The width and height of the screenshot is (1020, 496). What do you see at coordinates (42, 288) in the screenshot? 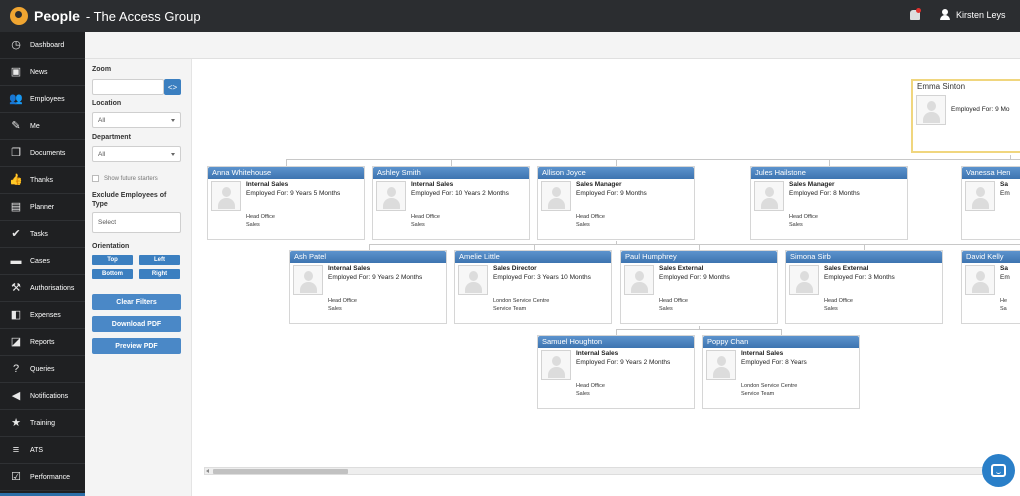
I see `sidebar-item-authorisations: ⚒ Authorisations` at bounding box center [42, 288].